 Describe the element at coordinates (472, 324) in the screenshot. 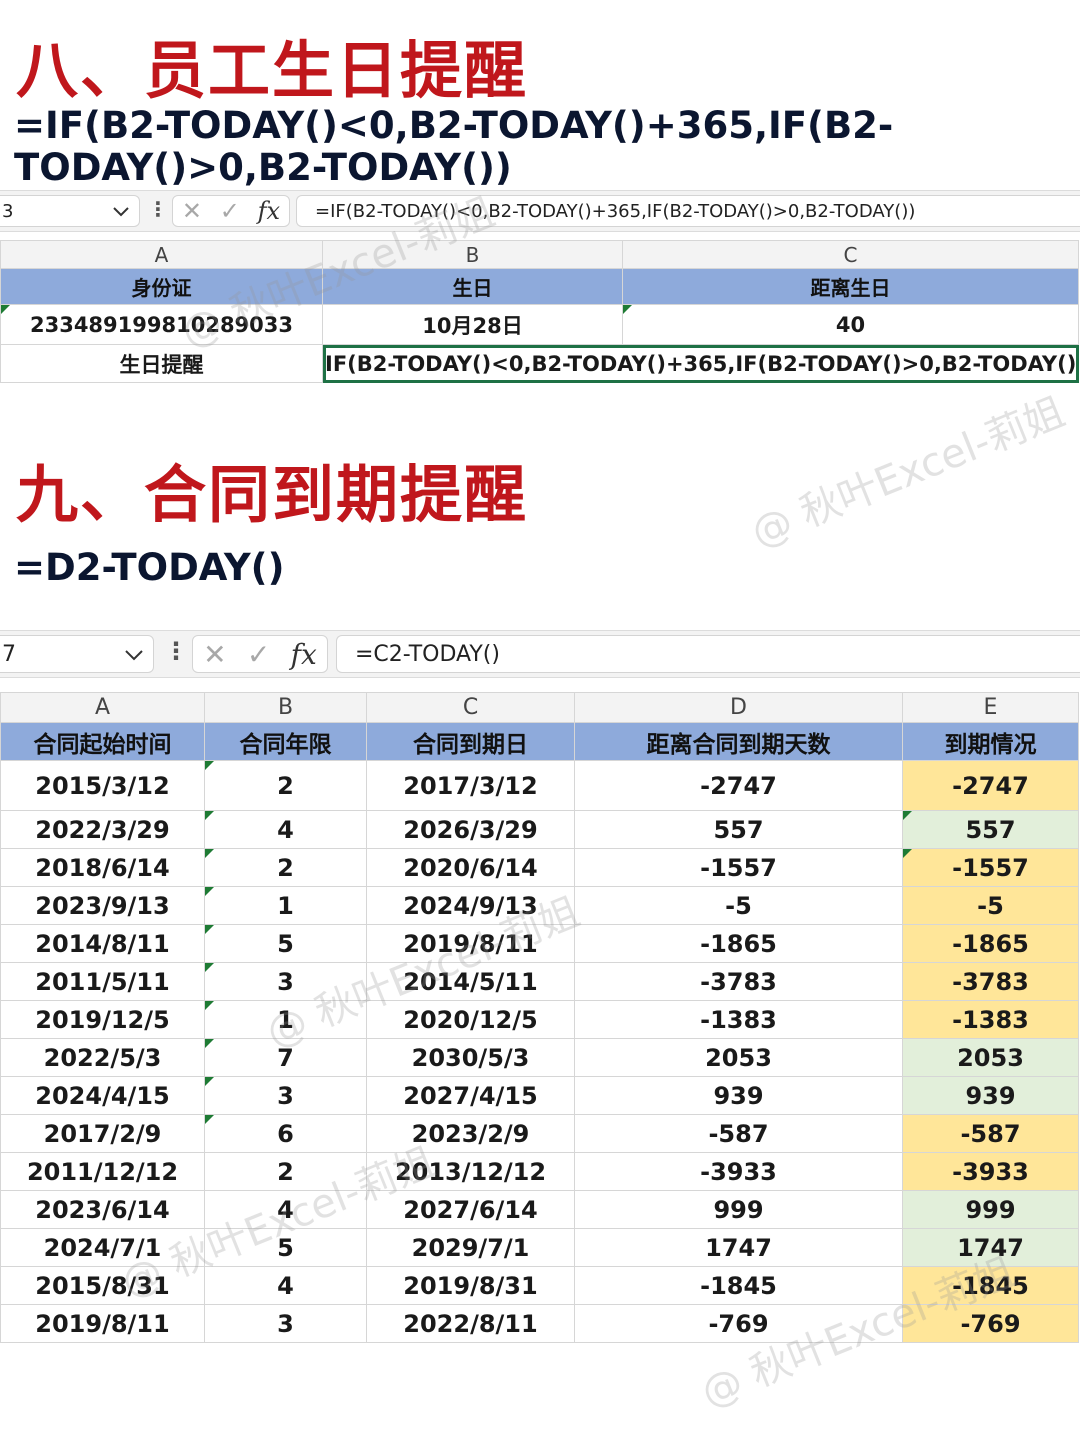

I see `birthday-cell: 10月28日` at that location.